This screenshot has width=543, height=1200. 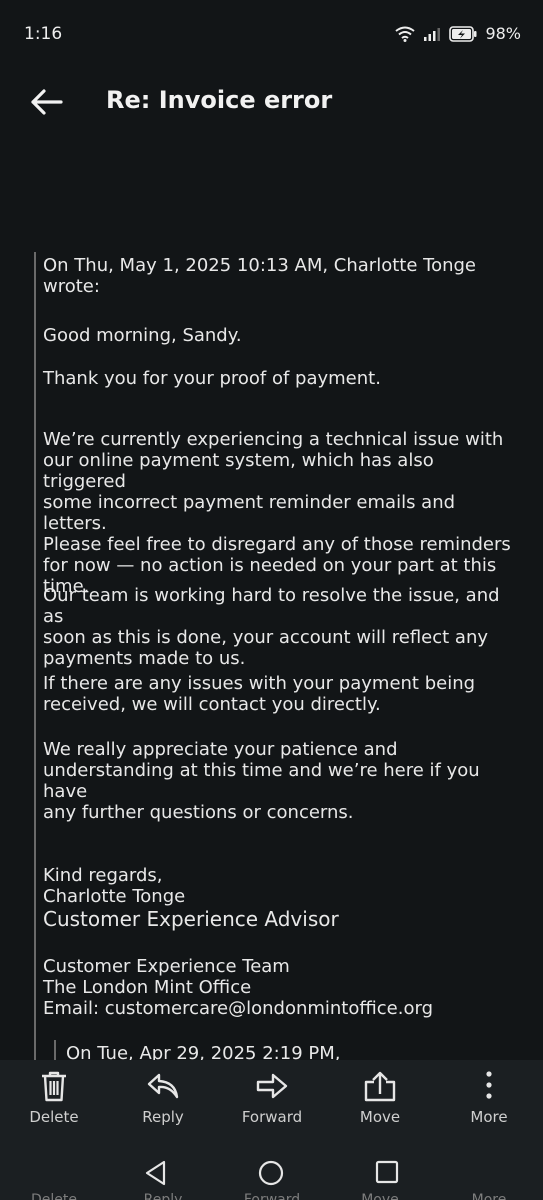 I want to click on move-label: Move, so click(x=380, y=1117).